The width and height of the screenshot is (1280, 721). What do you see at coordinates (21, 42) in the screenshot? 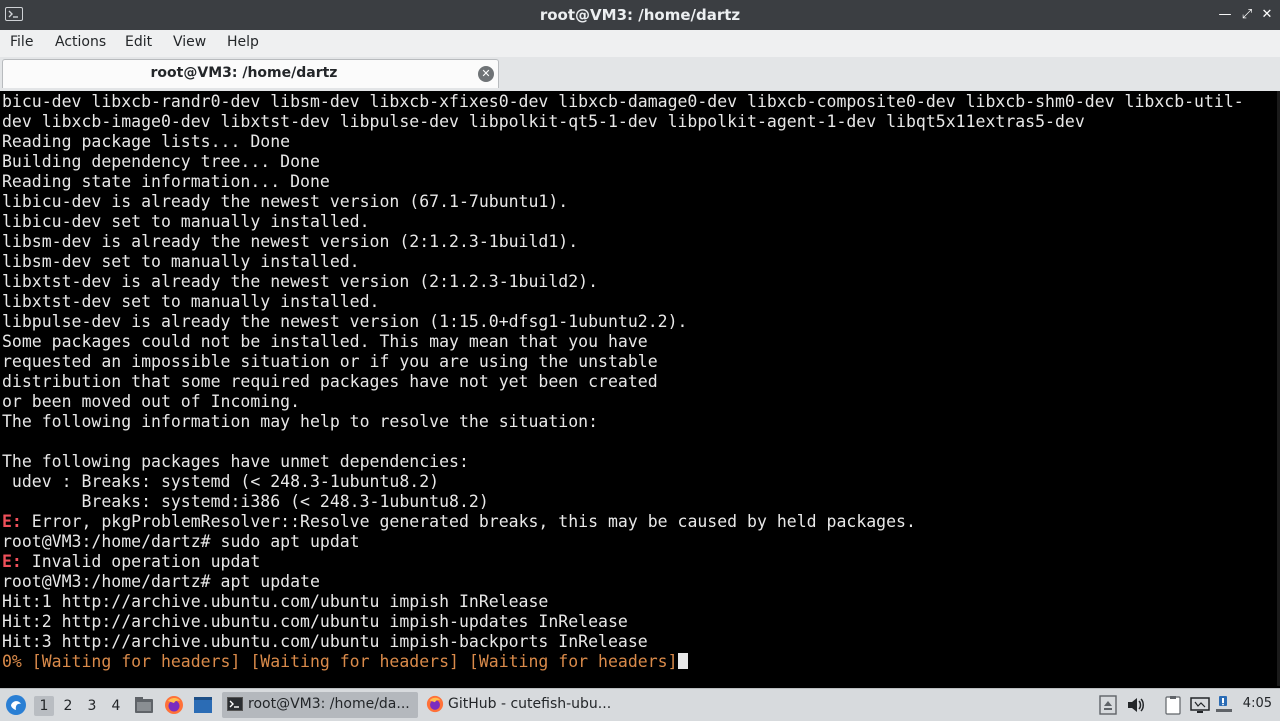
I see `menu-file: File` at bounding box center [21, 42].